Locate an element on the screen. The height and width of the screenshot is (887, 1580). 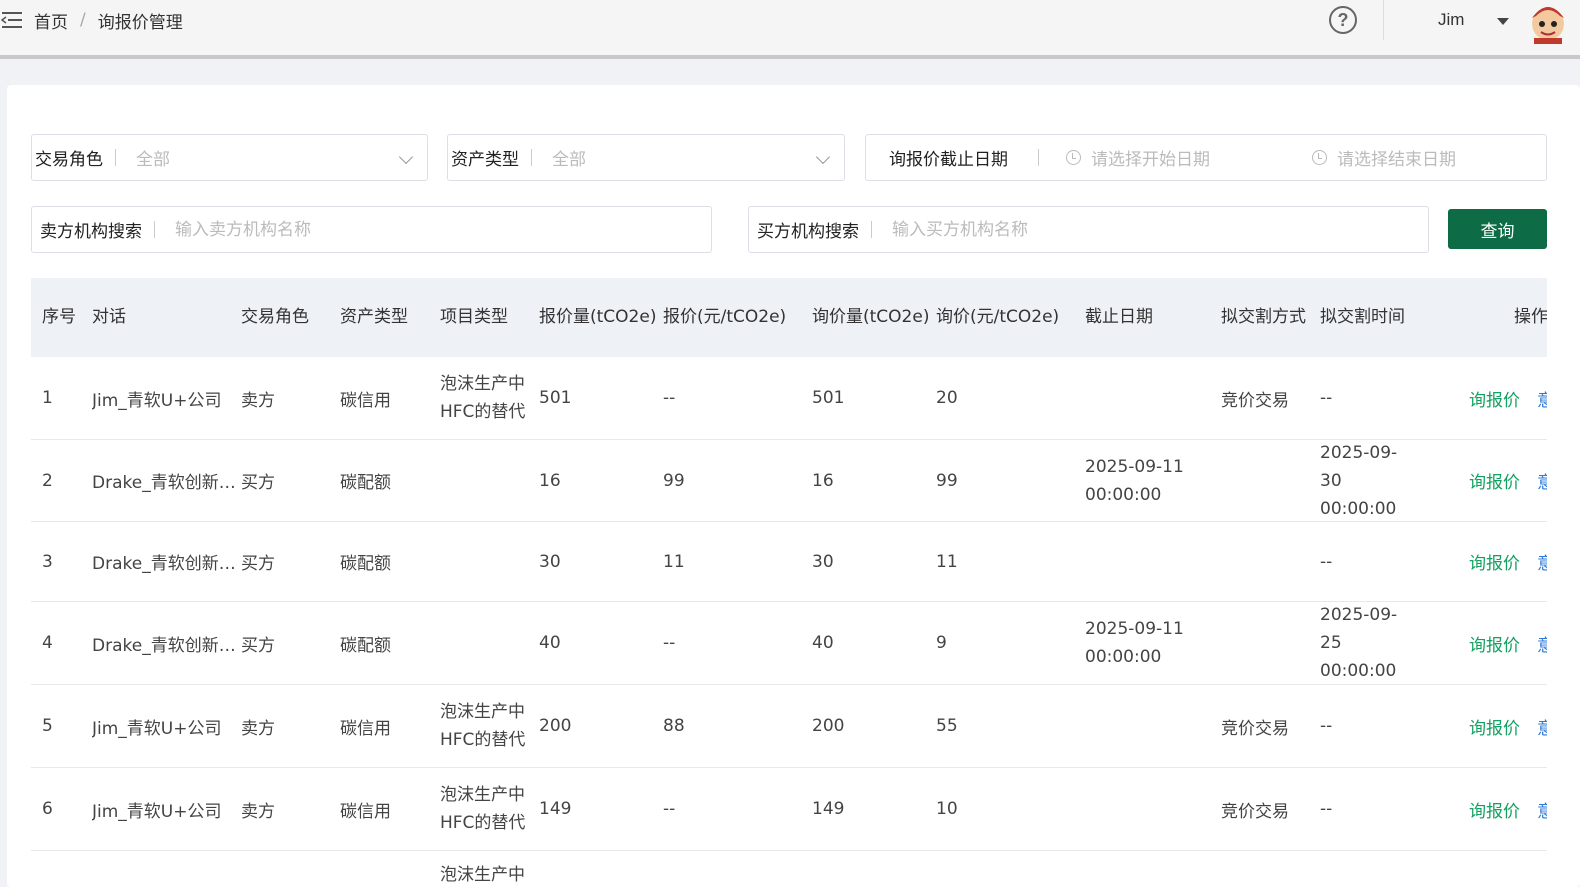
cell-inquiry-qty: 501 is located at coordinates (828, 398).